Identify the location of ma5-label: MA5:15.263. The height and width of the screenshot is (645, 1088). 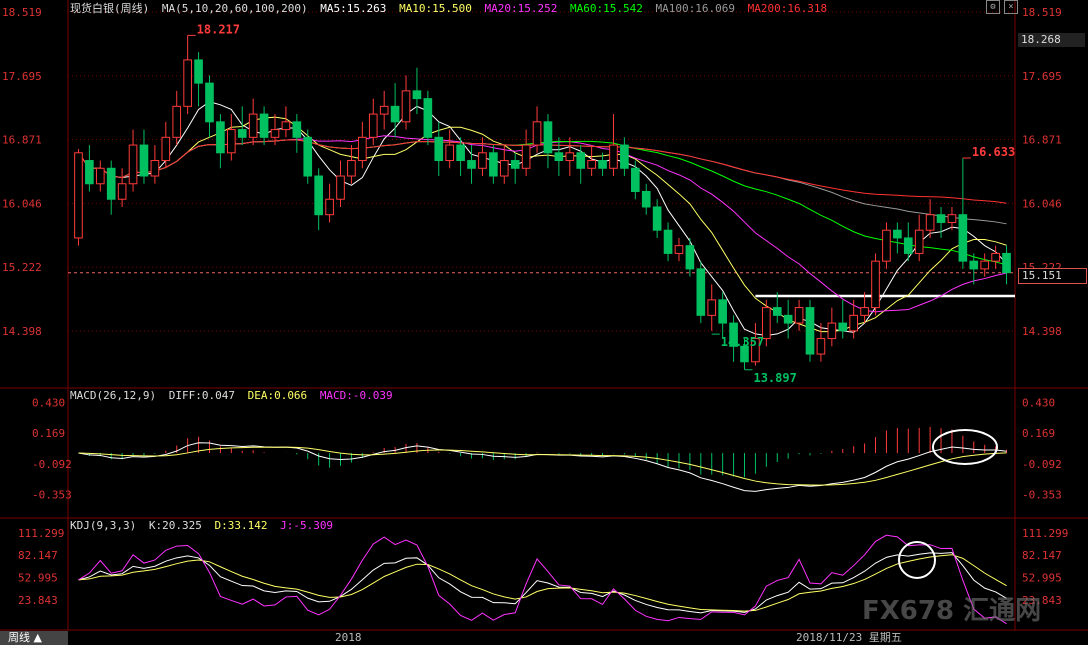
(353, 8).